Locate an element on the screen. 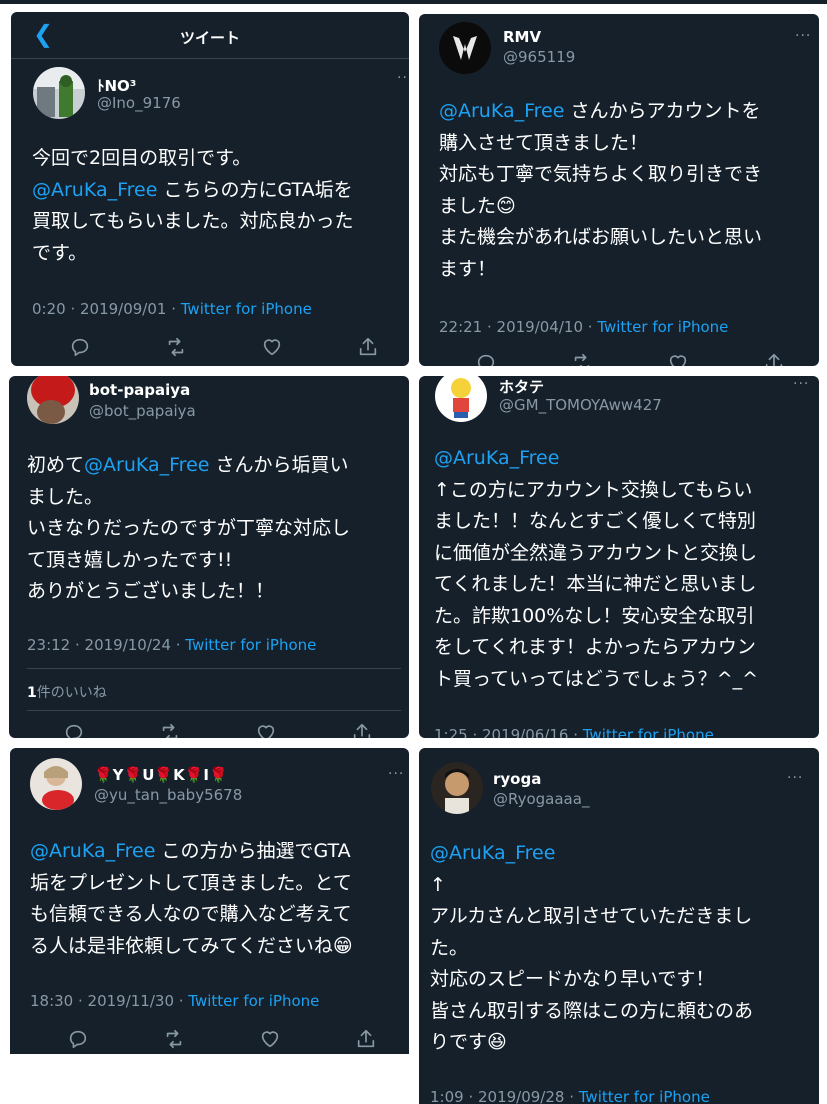 This screenshot has width=827, height=1104. tweet-line: りです😆 is located at coordinates (468, 1042).